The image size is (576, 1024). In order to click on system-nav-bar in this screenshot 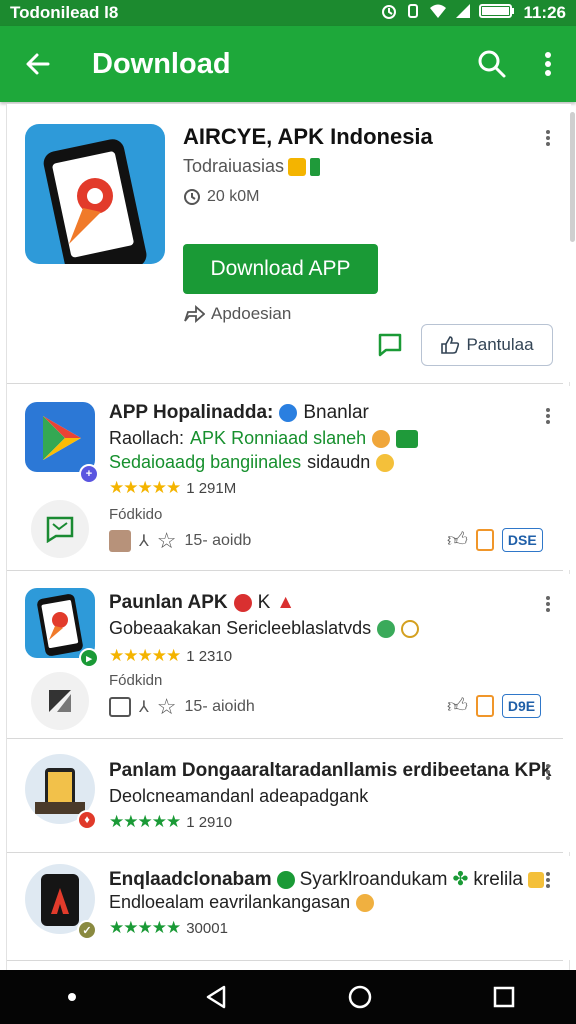, I will do `click(288, 997)`.